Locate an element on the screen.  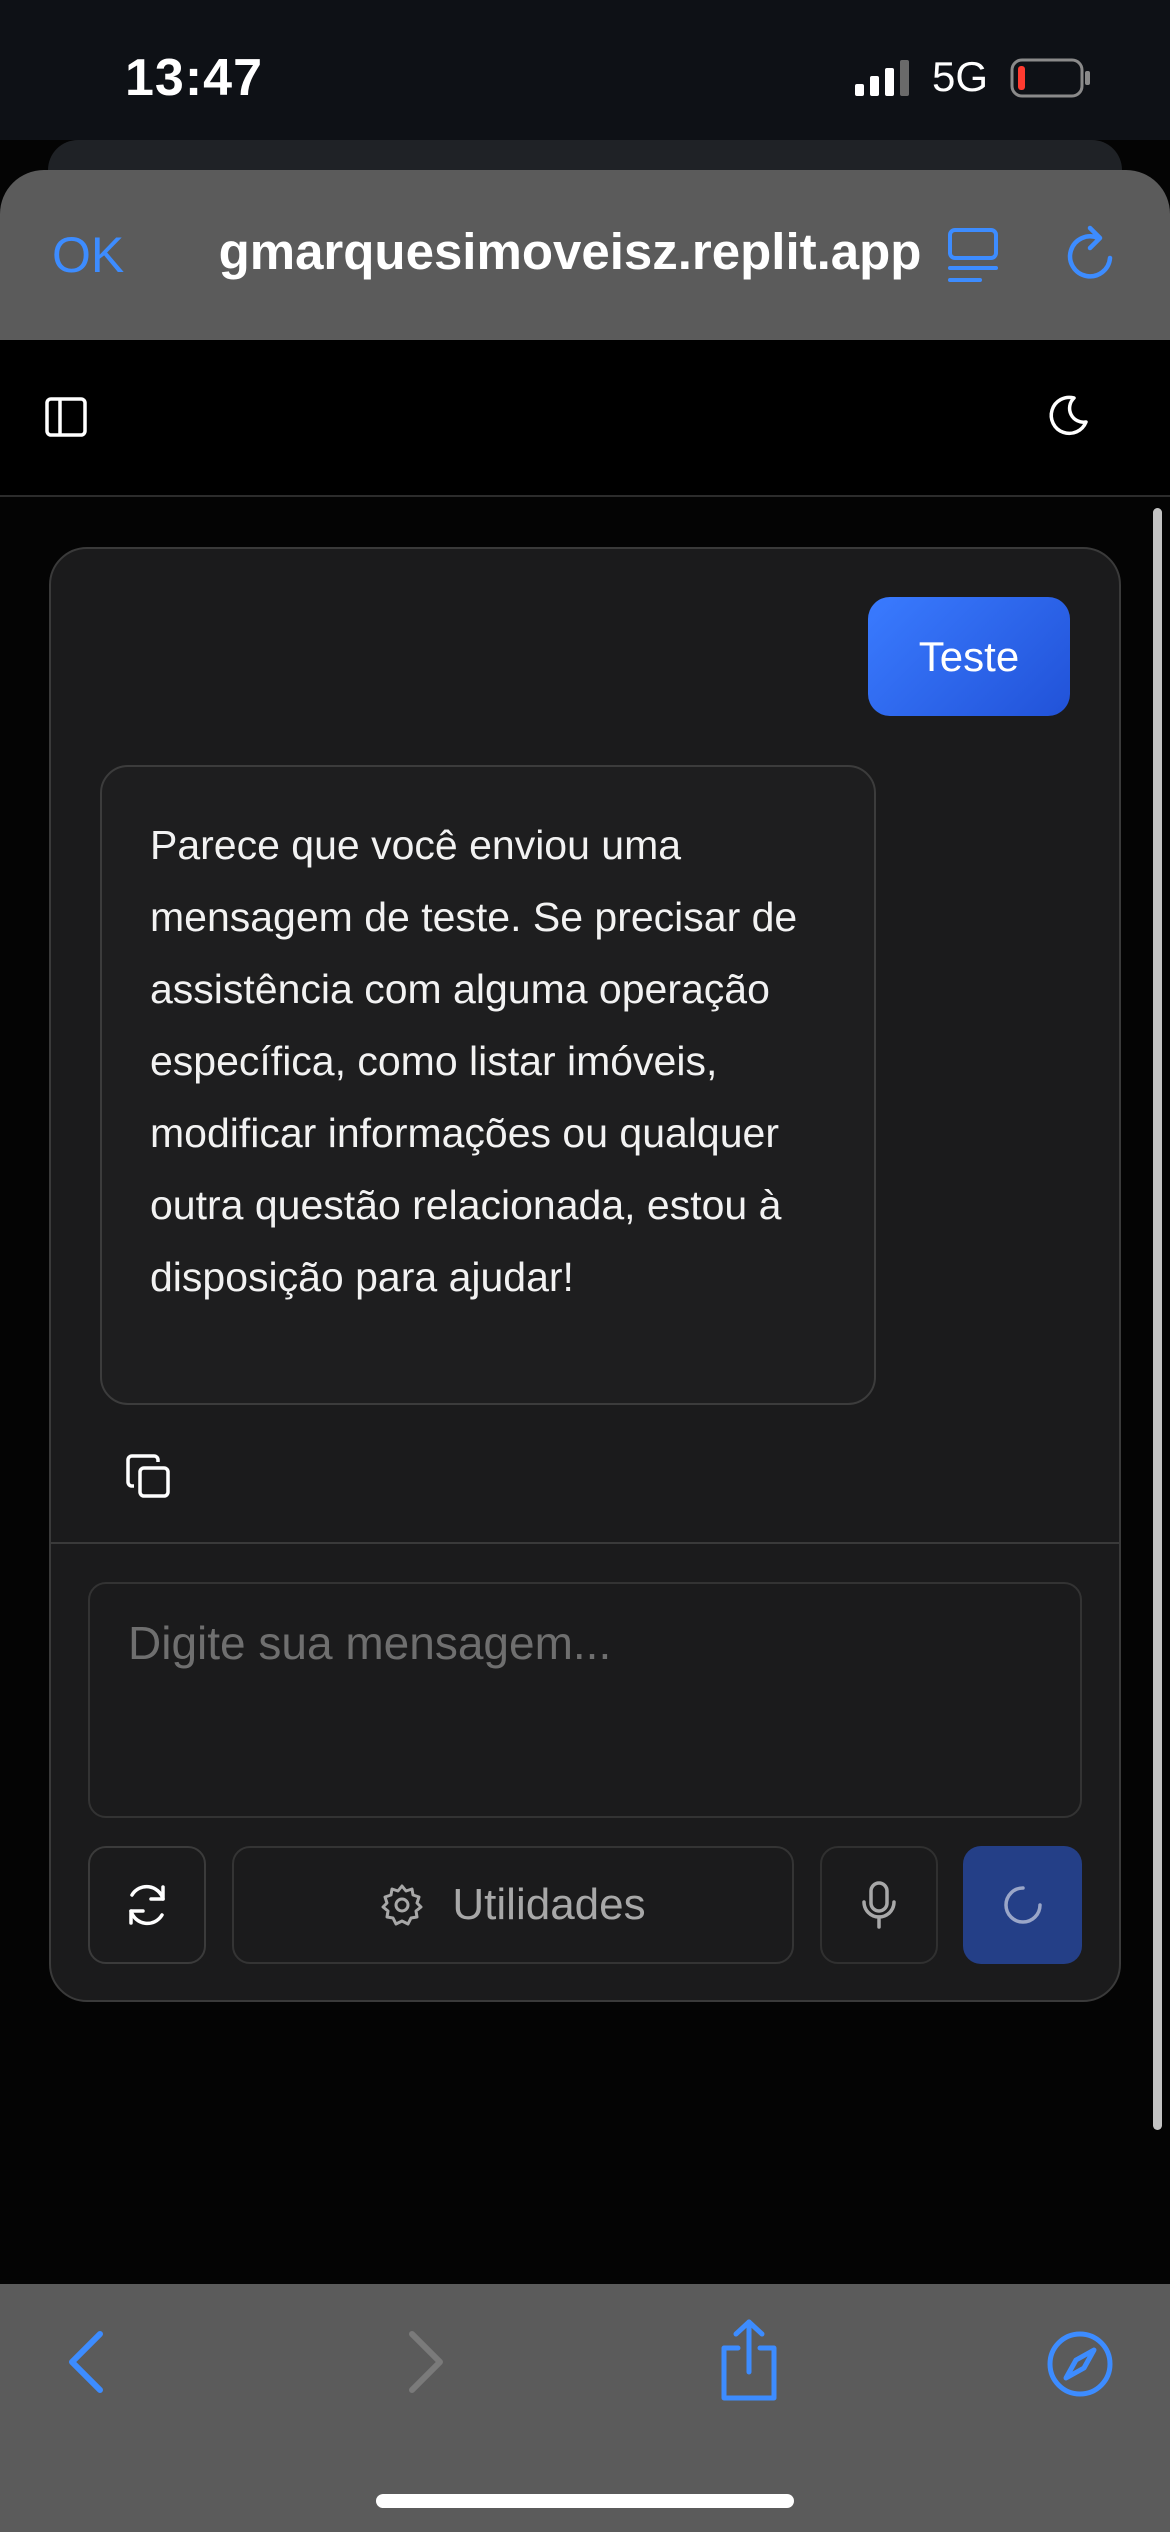
utilities-button: Utilidades is located at coordinates (513, 1905).